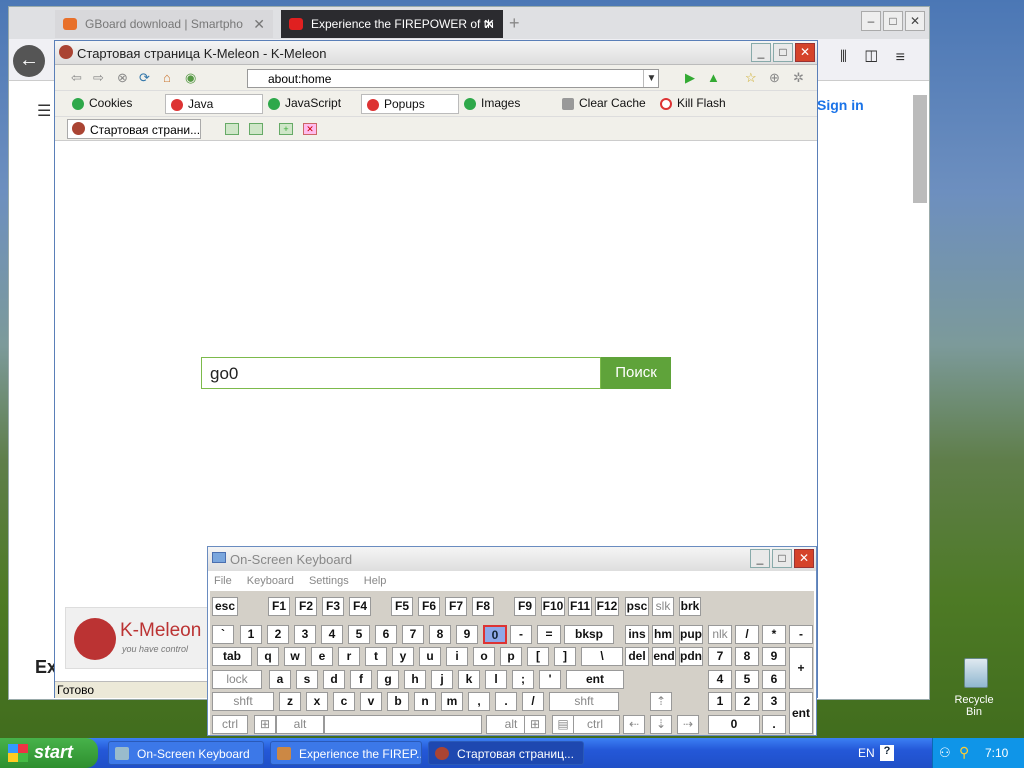 The height and width of the screenshot is (768, 1024). Describe the element at coordinates (280, 679) in the screenshot. I see `key-a: a` at that location.